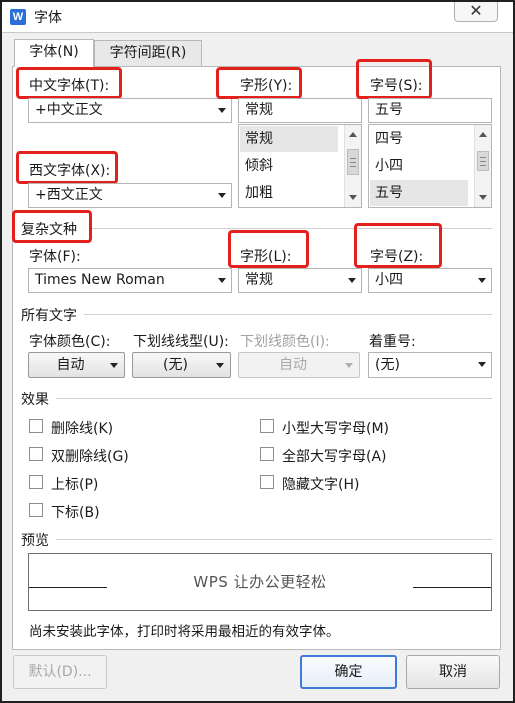 The image size is (515, 703). What do you see at coordinates (54, 53) in the screenshot?
I see `tab-font: 字体(N)` at bounding box center [54, 53].